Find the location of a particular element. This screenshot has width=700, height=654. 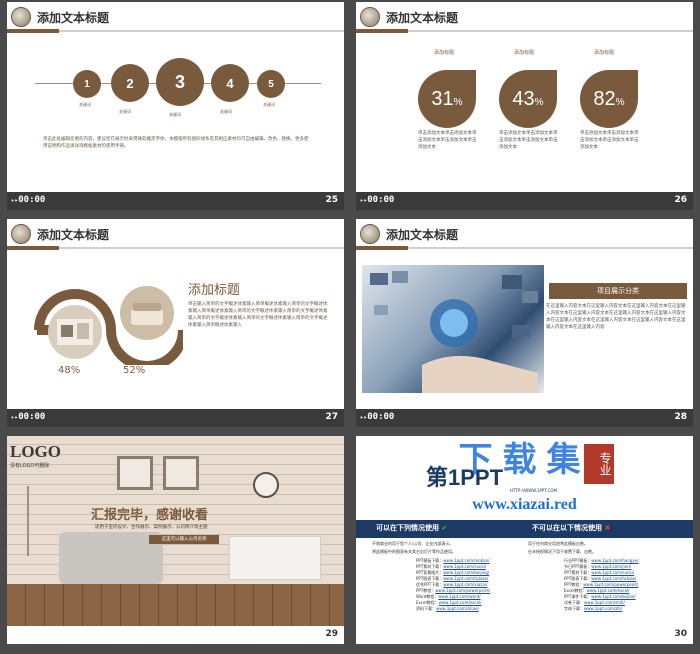

link-row: 字体下载：www.1ppt.com/ziti/ is located at coordinates (601, 609).